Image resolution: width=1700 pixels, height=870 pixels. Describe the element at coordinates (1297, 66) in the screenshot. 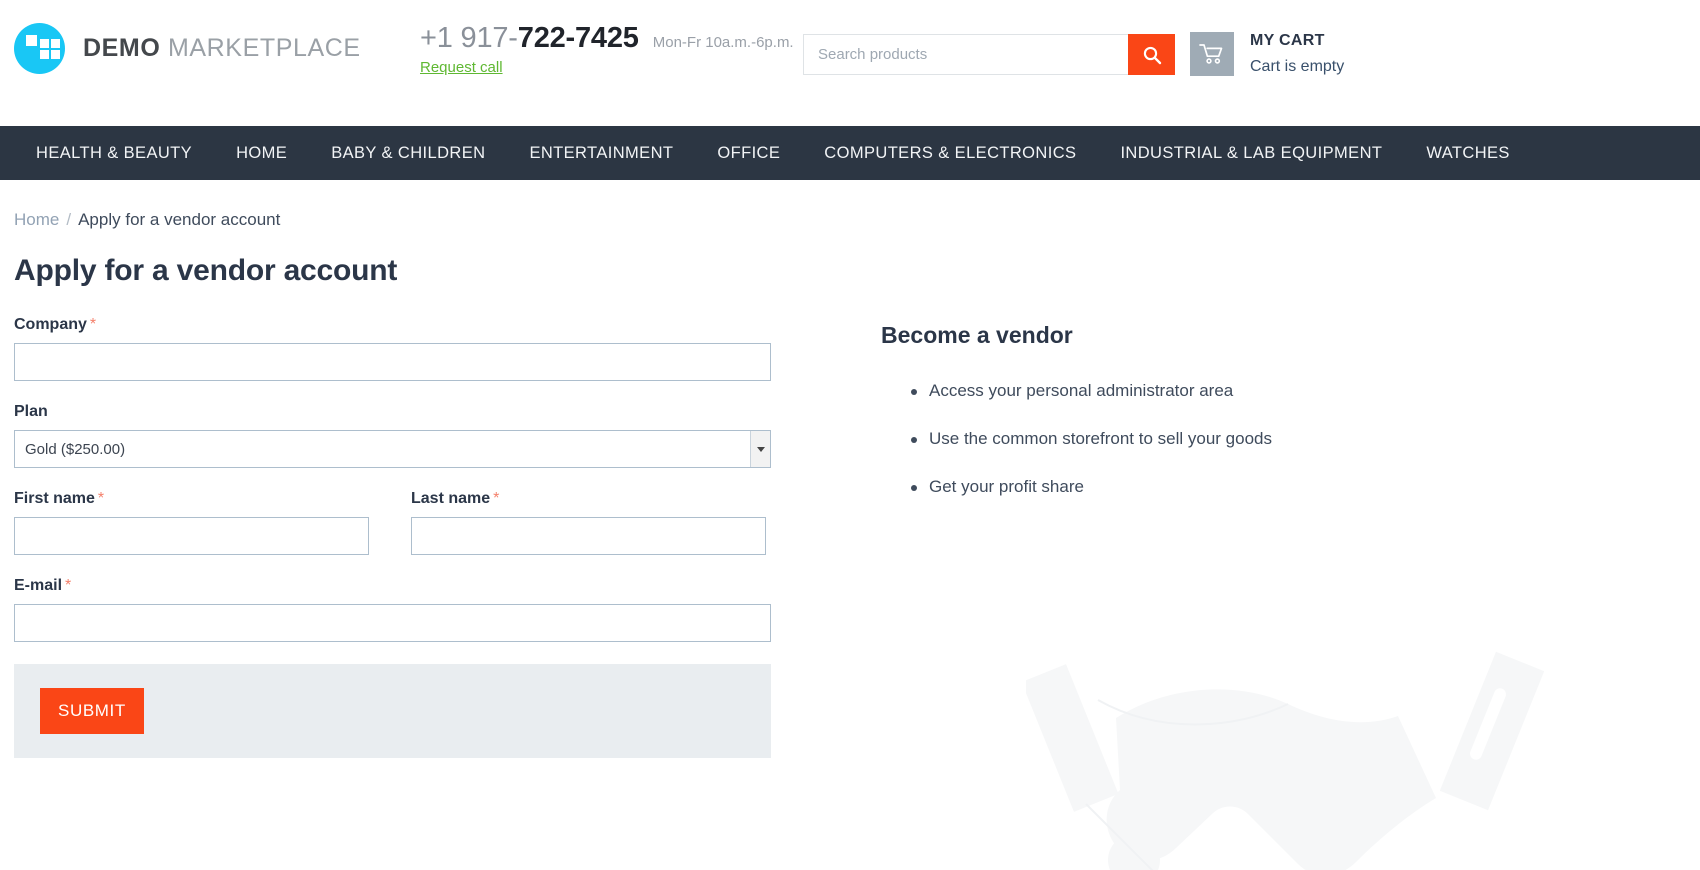

I see `cart-status: Cart is empty` at that location.